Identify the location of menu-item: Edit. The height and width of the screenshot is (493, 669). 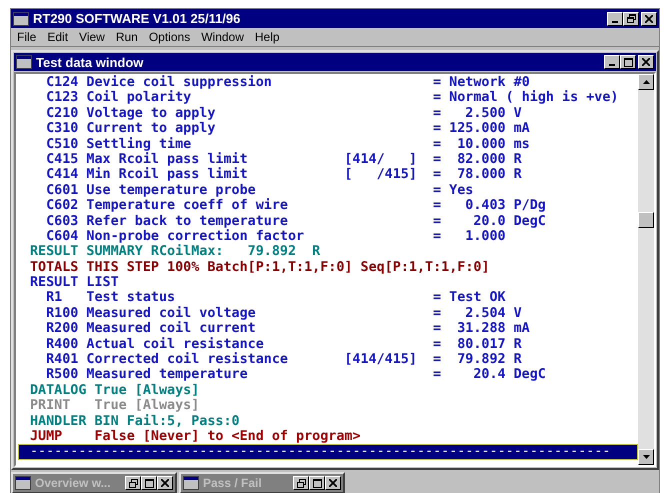
(57, 37).